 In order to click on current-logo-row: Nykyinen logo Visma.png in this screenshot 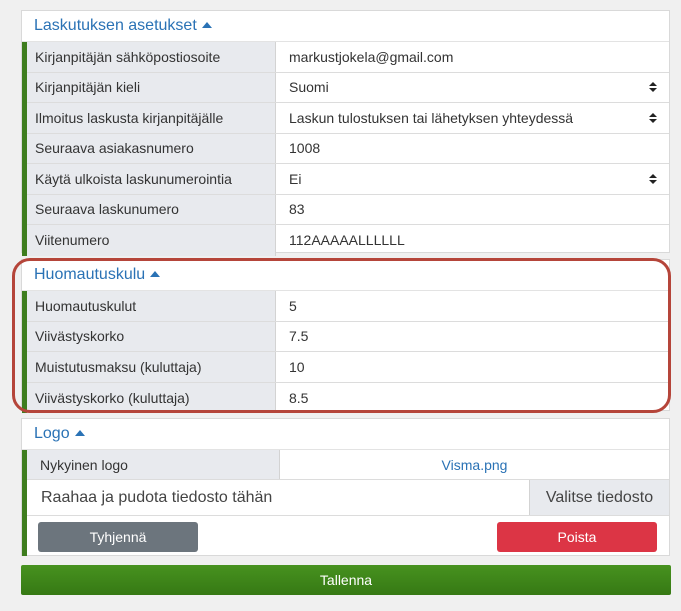, I will do `click(348, 465)`.